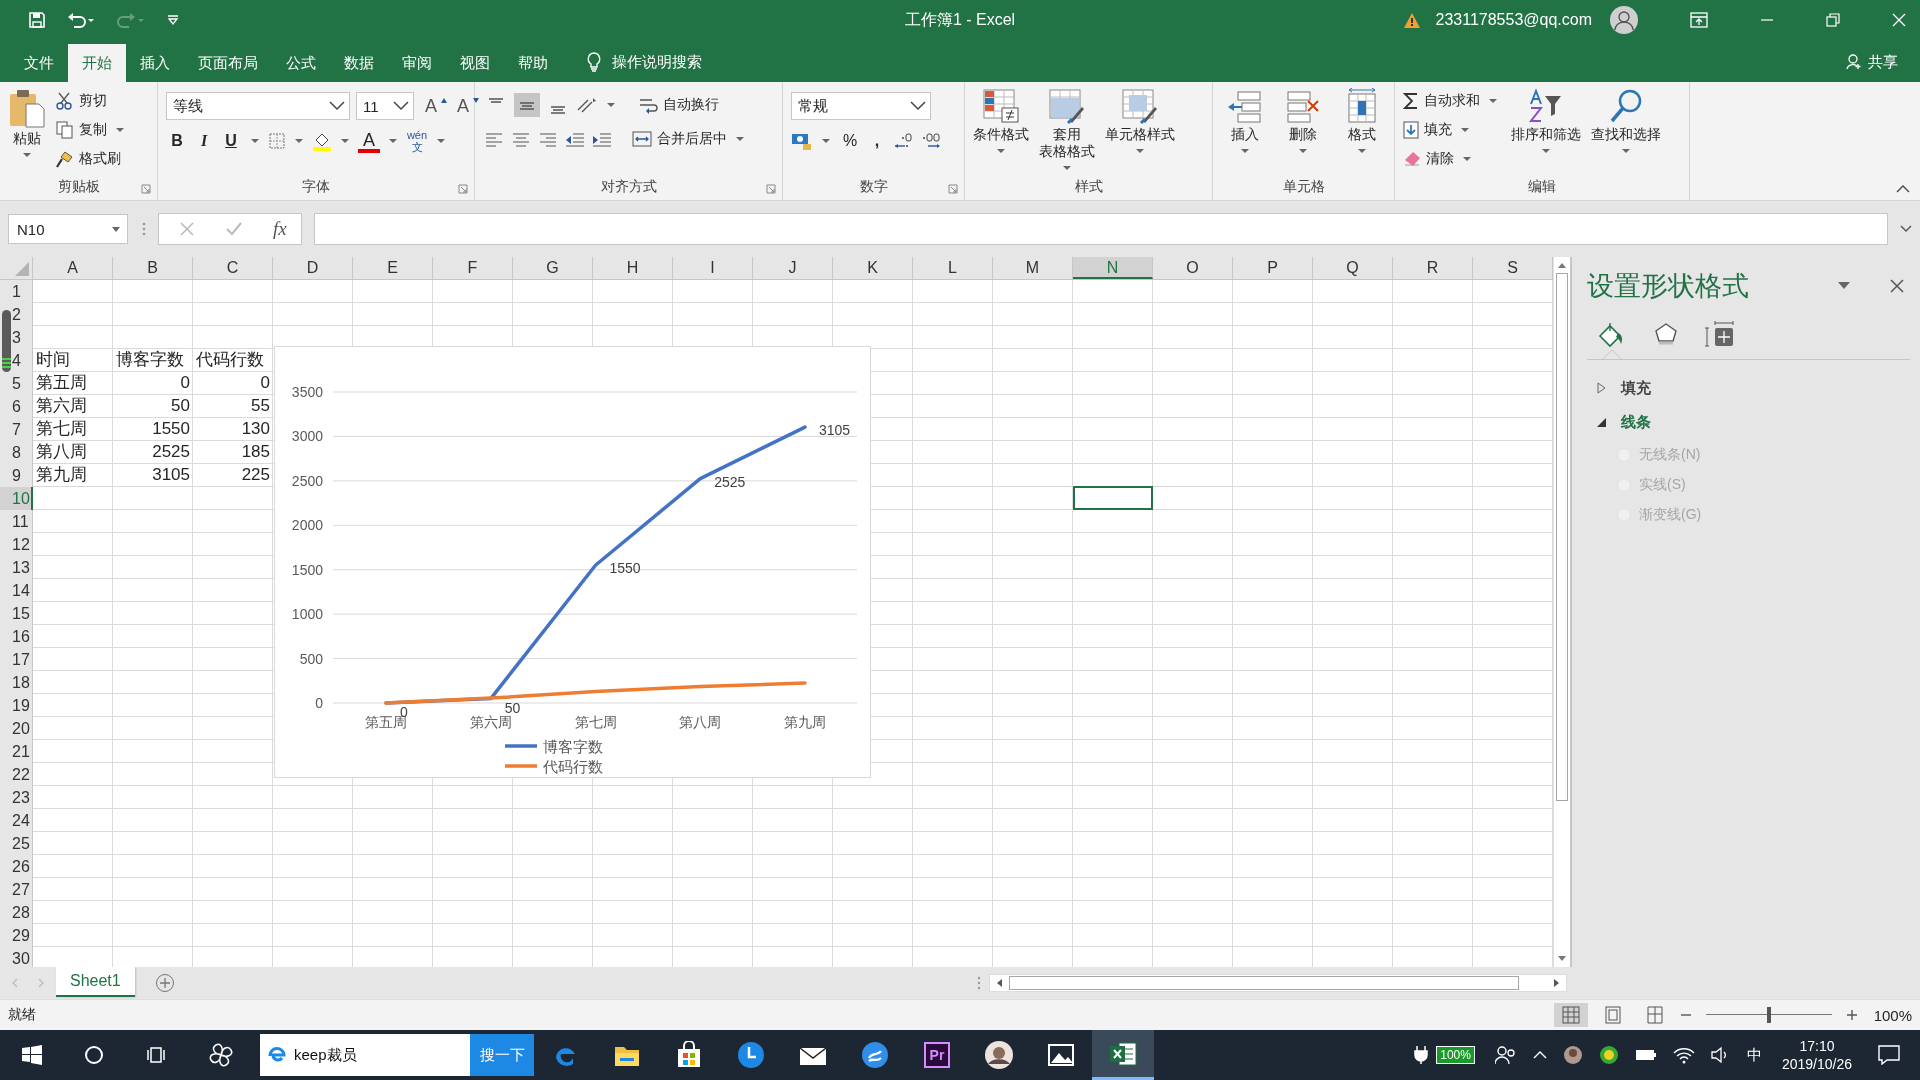  I want to click on search-icon, so click(94, 1055).